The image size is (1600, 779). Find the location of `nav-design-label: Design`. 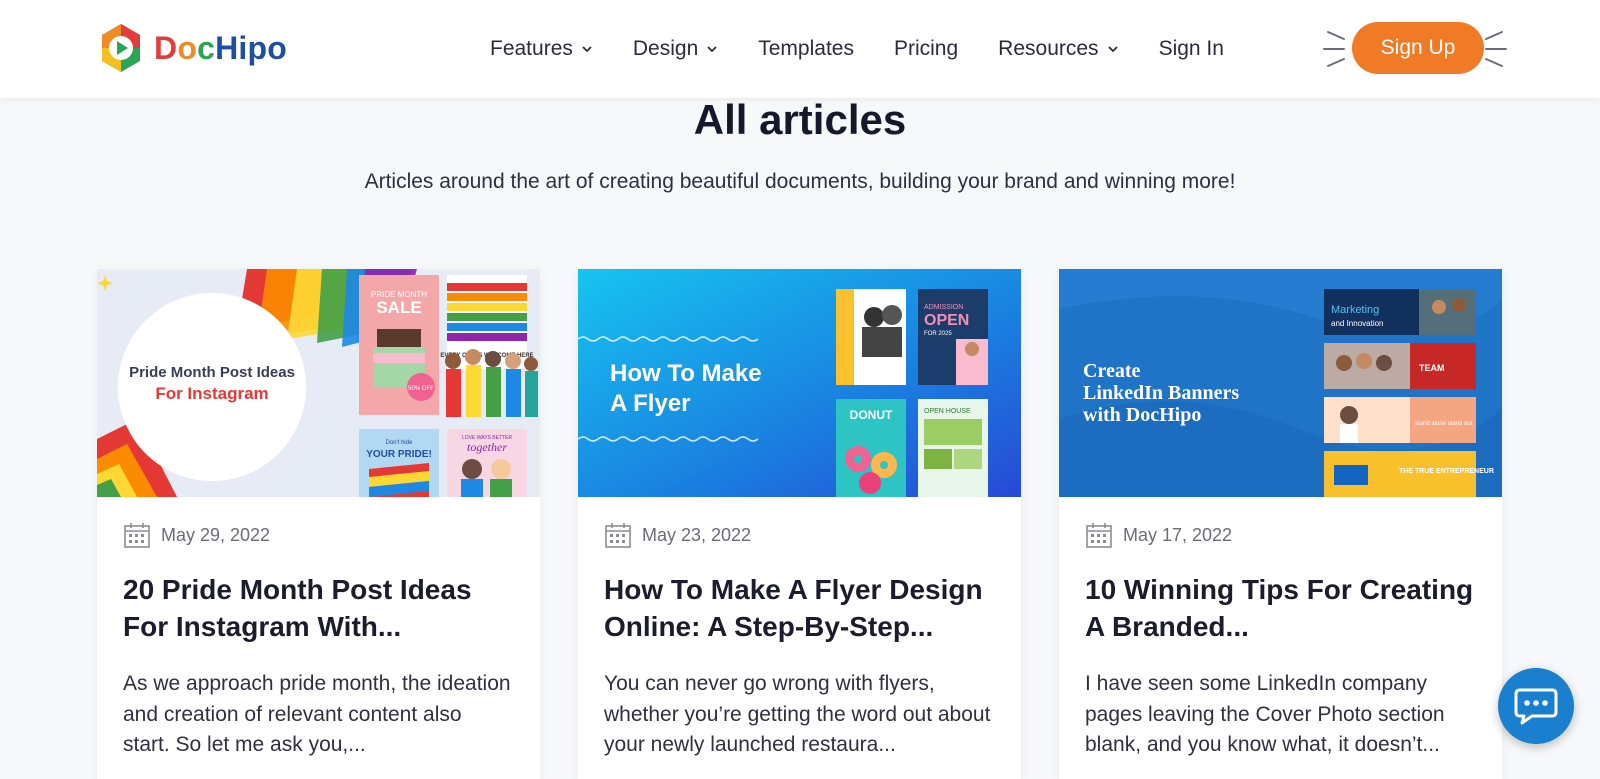

nav-design-label: Design is located at coordinates (665, 48).